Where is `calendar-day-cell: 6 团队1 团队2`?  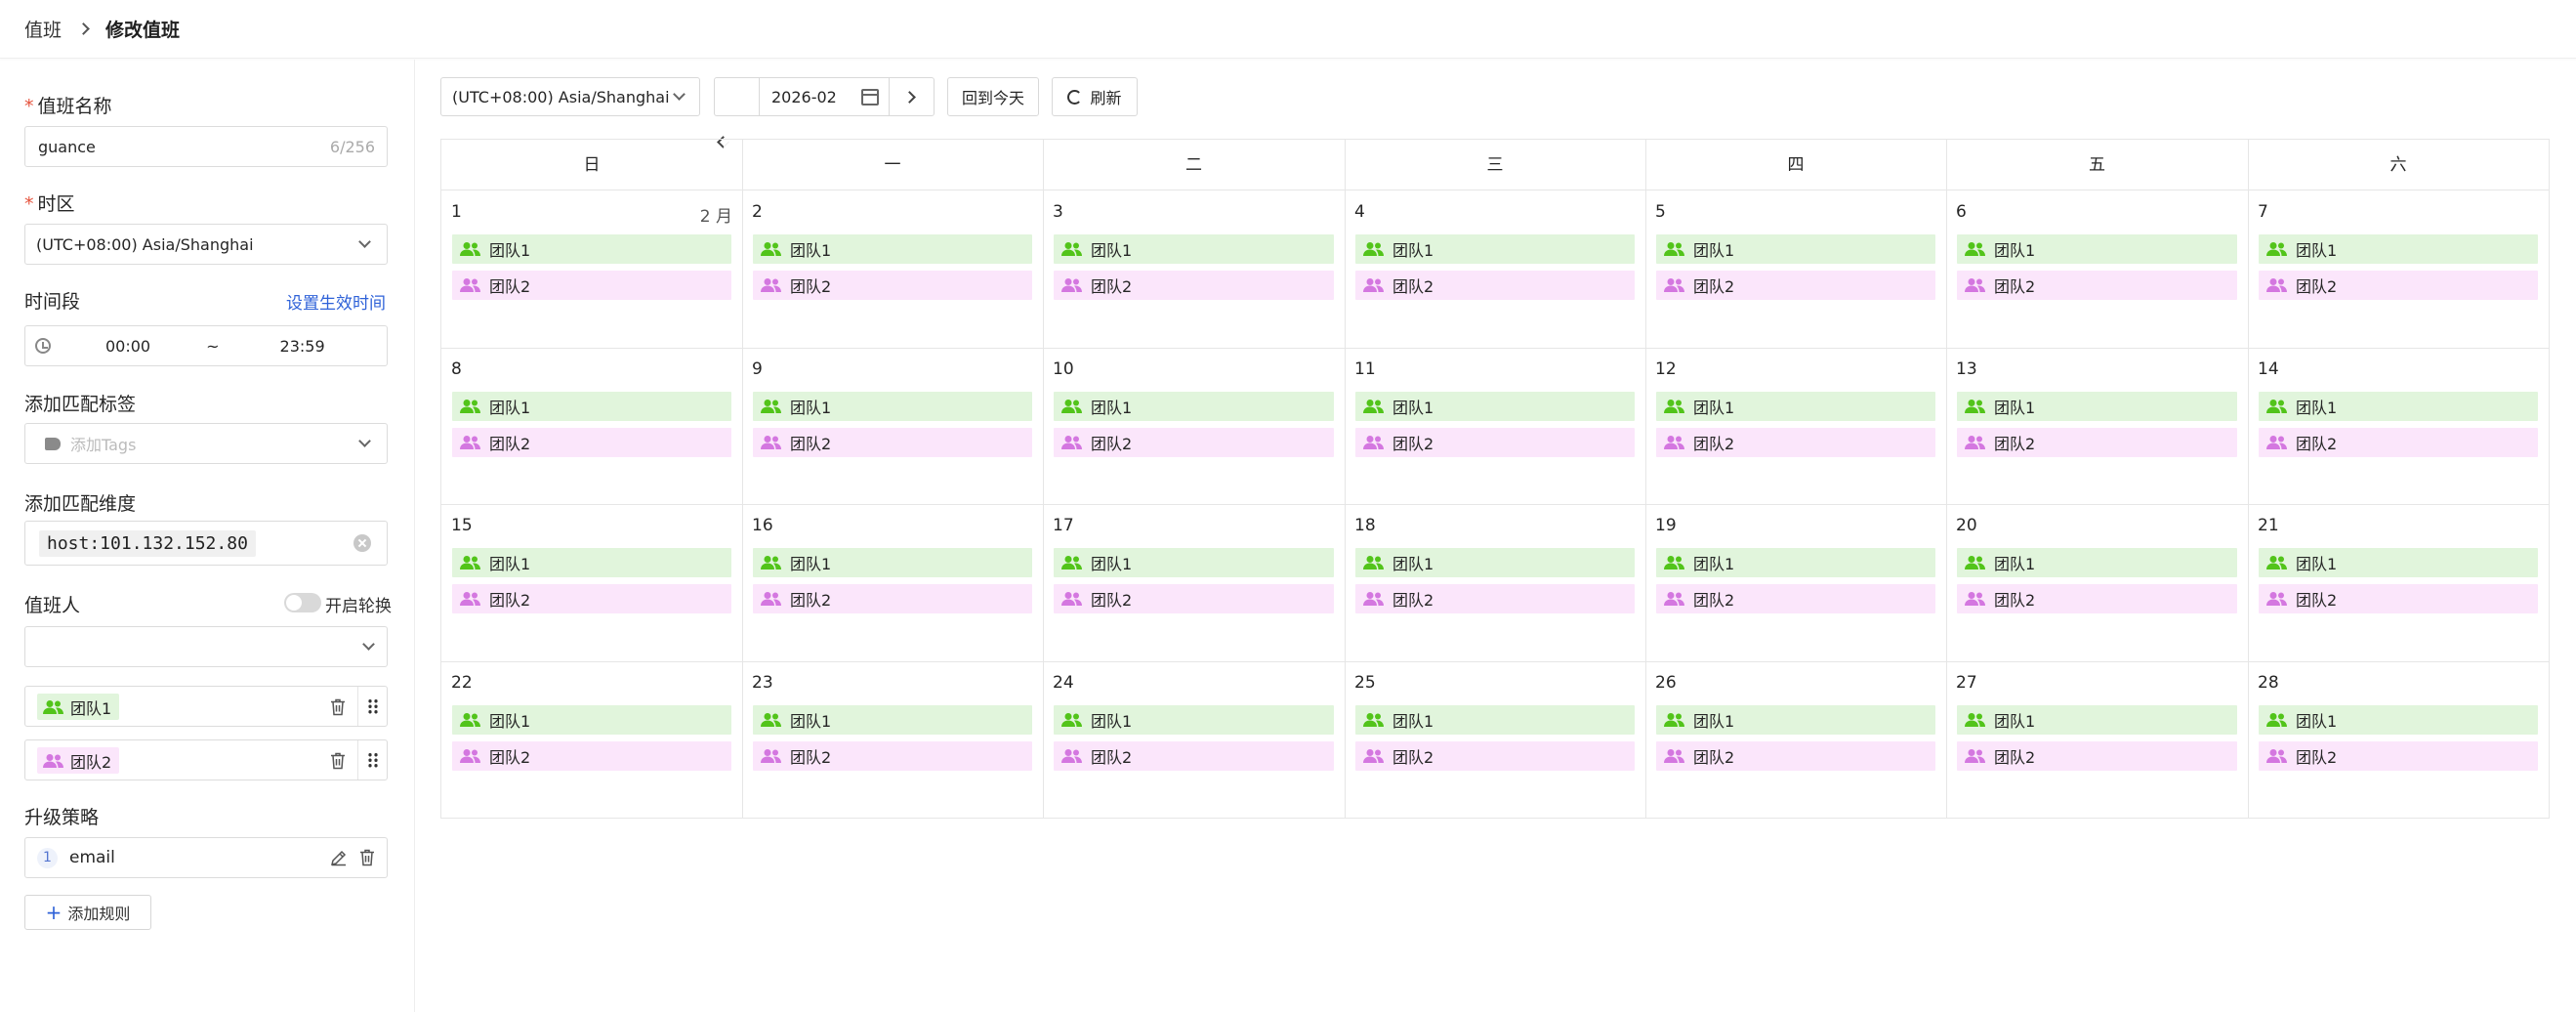 calendar-day-cell: 6 团队1 团队2 is located at coordinates (2097, 269).